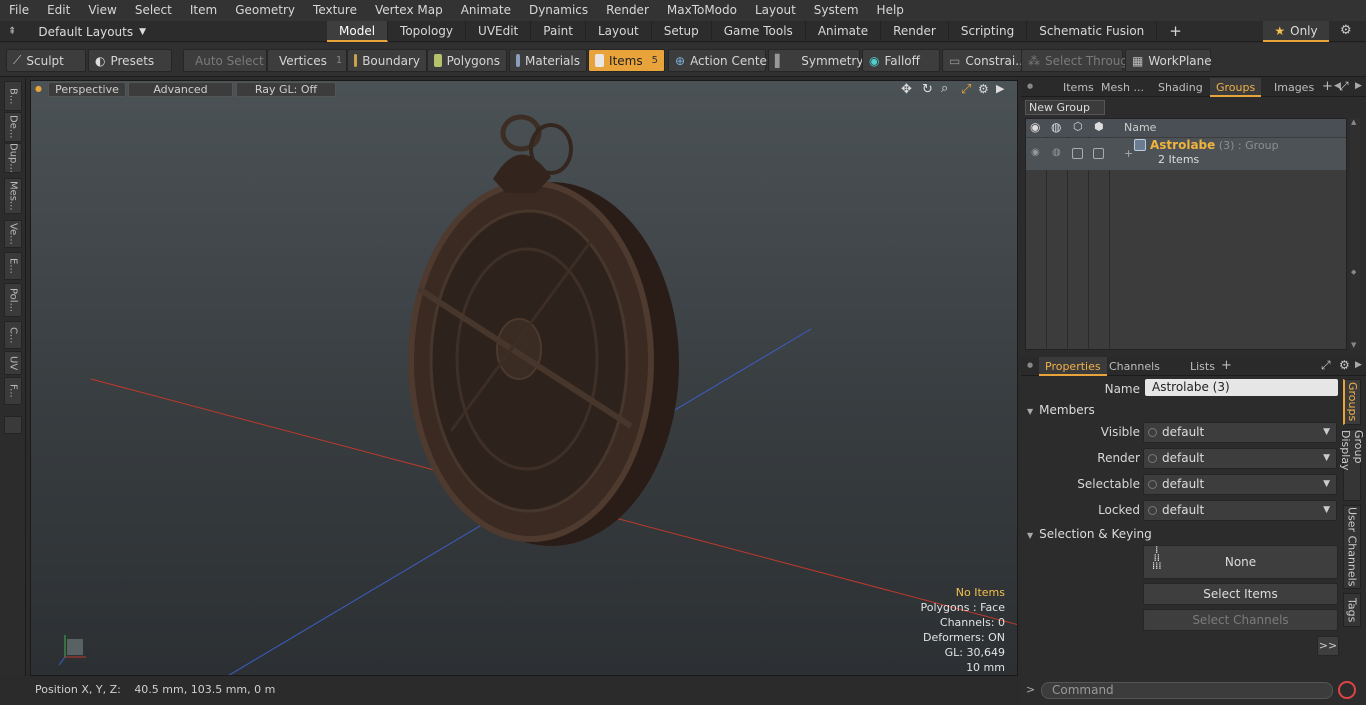 Image resolution: width=1366 pixels, height=705 pixels. What do you see at coordinates (1240, 510) in the screenshot?
I see `locked-dropdown: default ▼` at bounding box center [1240, 510].